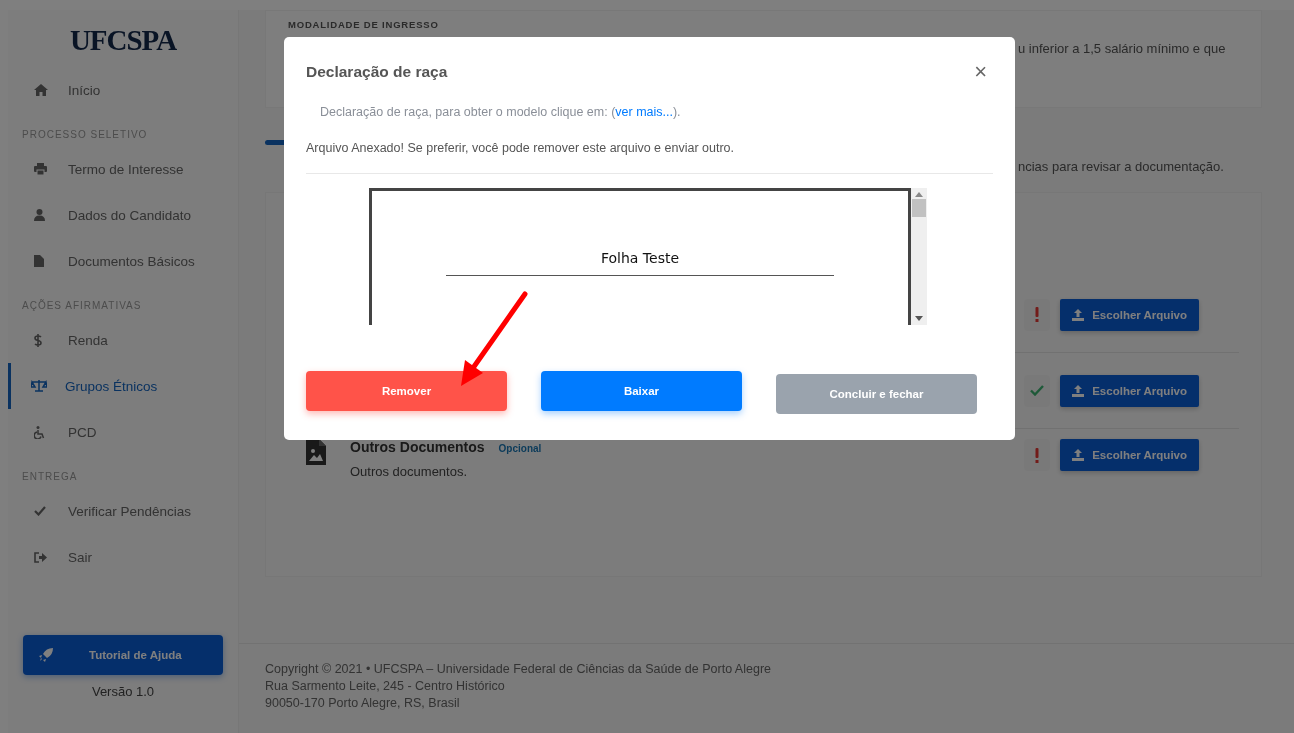 The width and height of the screenshot is (1294, 733). Describe the element at coordinates (123, 511) in the screenshot. I see `nav-item: Verificar Pendências` at that location.